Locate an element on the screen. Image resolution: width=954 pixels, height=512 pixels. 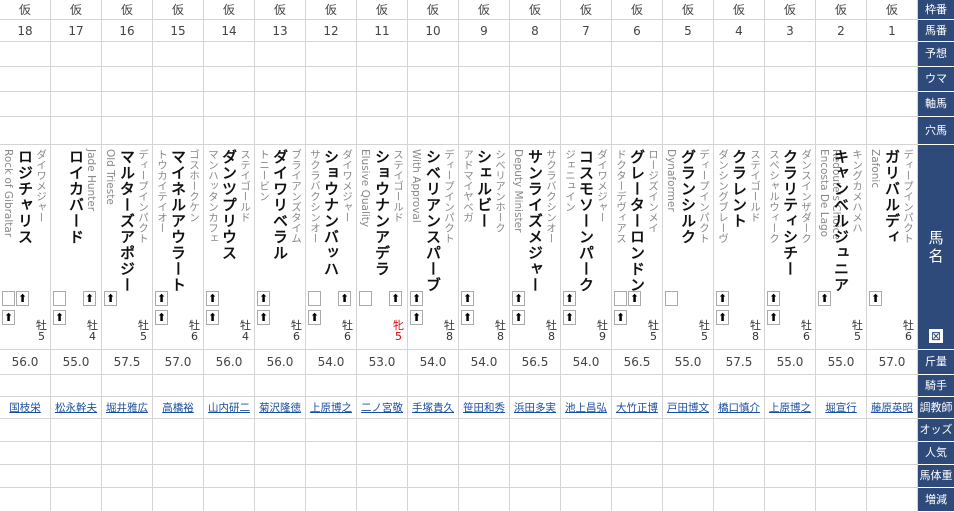
horse-name: ダイワリベラル is located at coordinates (280, 205).